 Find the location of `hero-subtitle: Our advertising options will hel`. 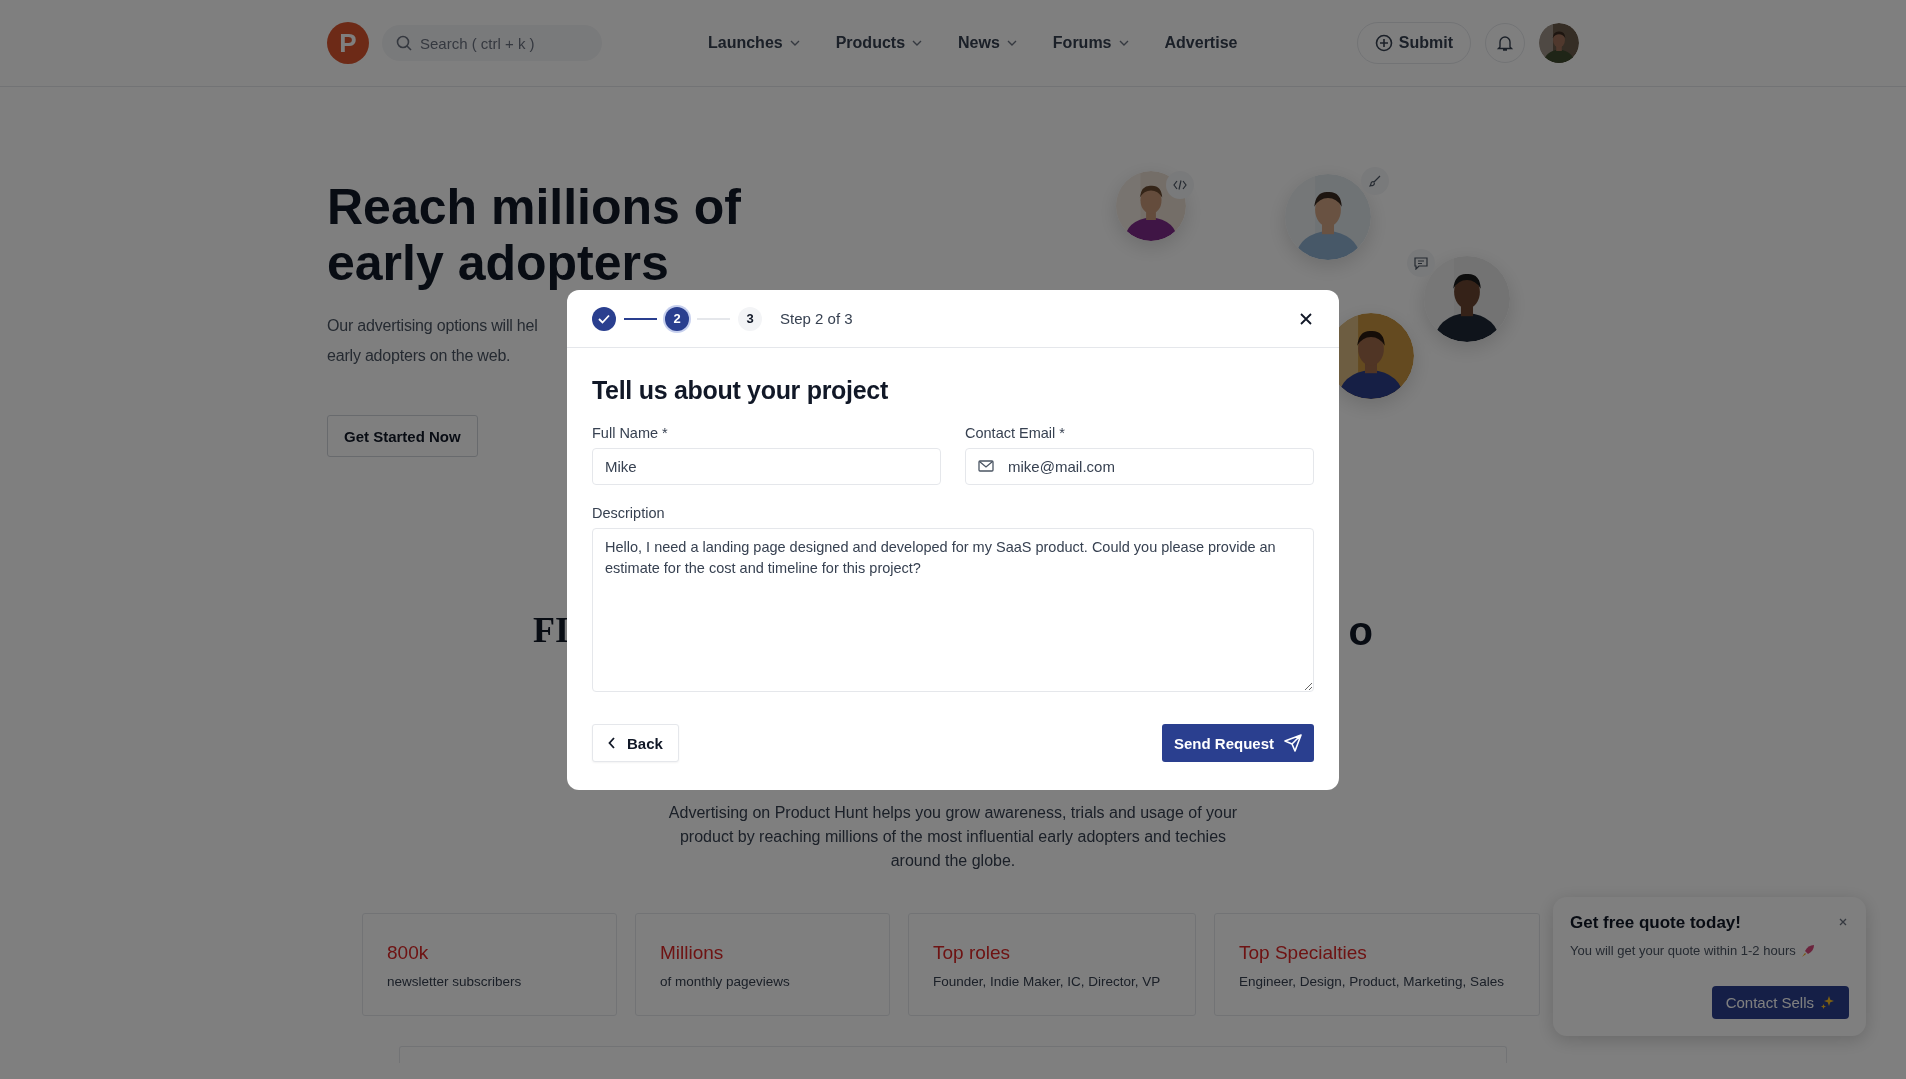

hero-subtitle: Our advertising options will hel is located at coordinates (432, 326).